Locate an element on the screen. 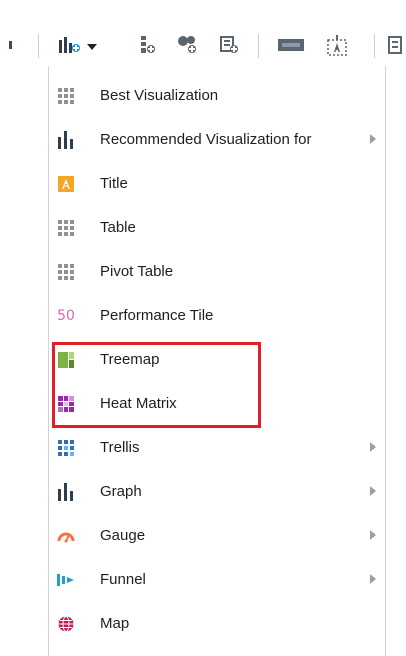  add-calc-button is located at coordinates (230, 45).